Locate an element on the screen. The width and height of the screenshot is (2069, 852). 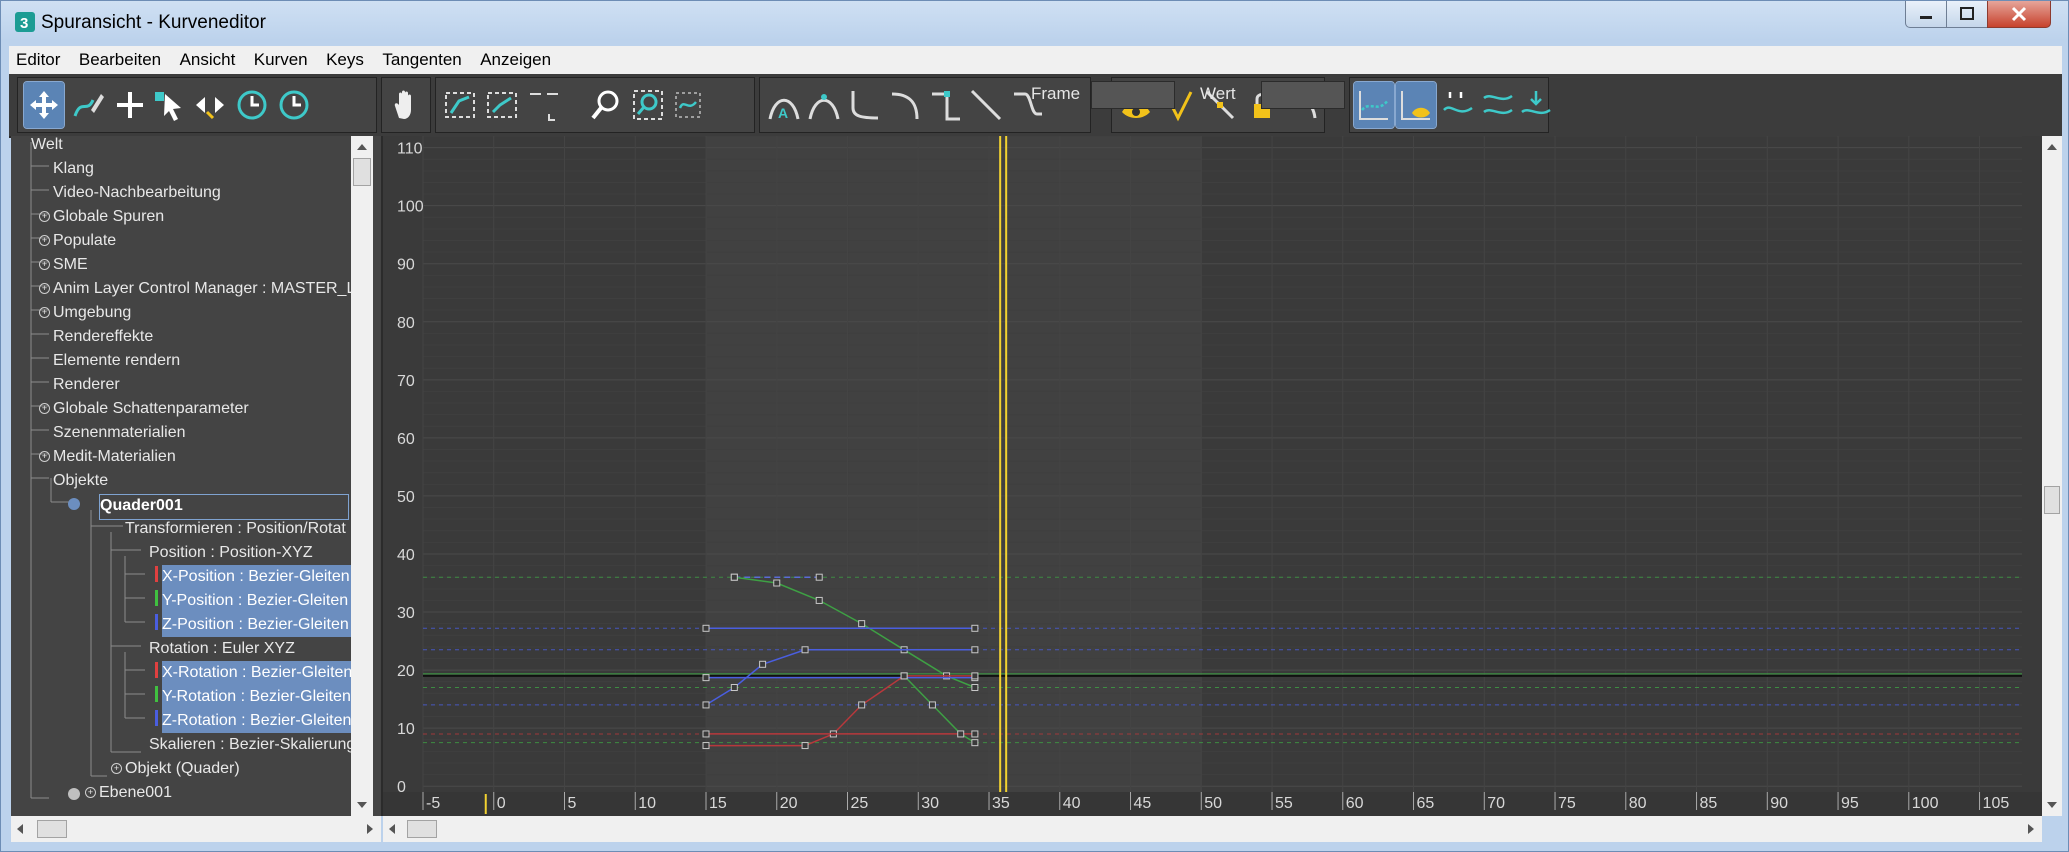
menu-keys: Keys is located at coordinates (345, 60).